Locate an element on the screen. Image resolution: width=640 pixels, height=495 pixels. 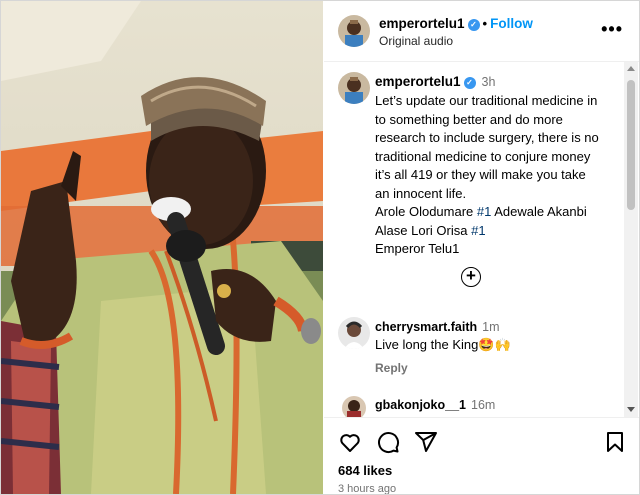
post-header: emperortelu1 ✓ • Follow Original audio ••• is located at coordinates (481, 31).